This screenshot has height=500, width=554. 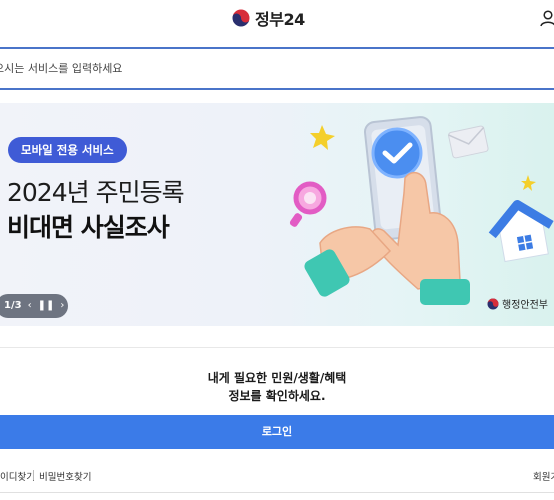 I want to click on signup-link: 회원가, so click(x=543, y=476).